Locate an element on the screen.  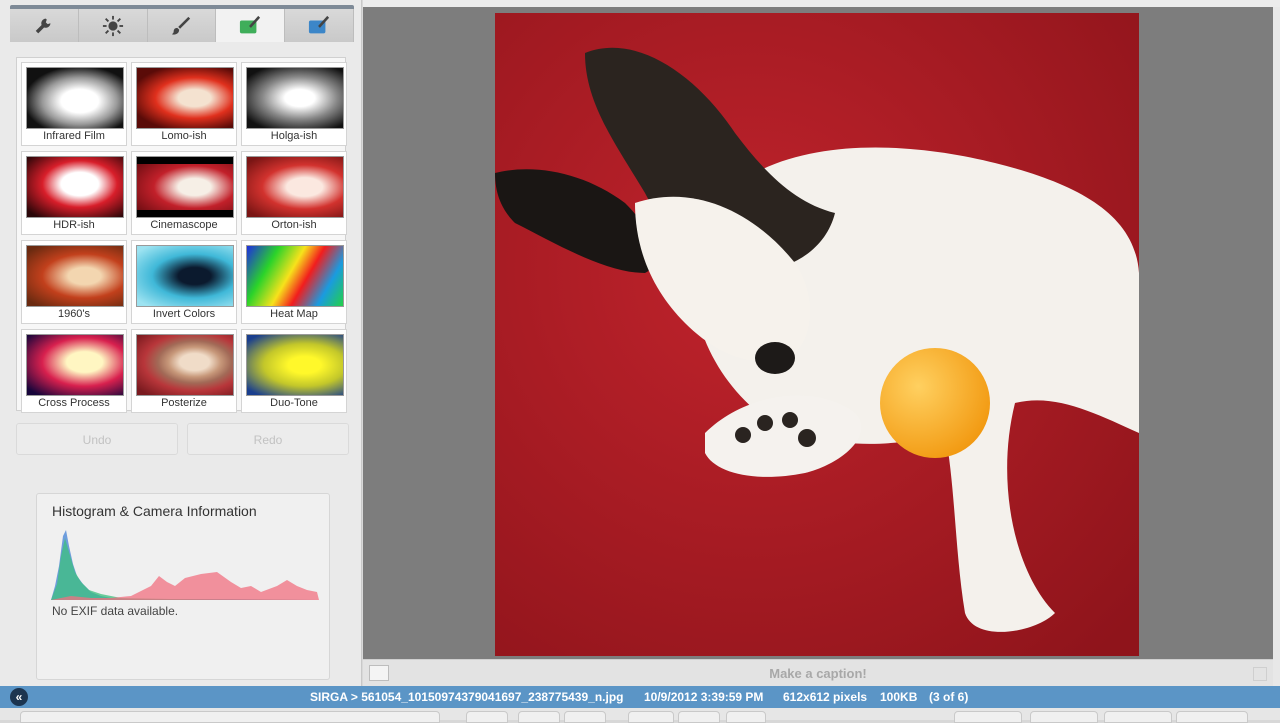
tab-basic-fixes is located at coordinates (44, 25).